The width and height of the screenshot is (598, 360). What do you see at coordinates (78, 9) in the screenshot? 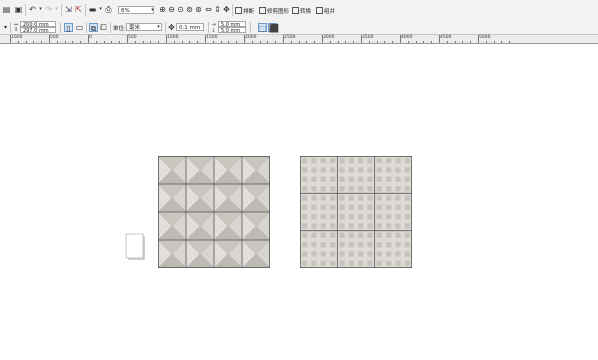
I see `export-icon: ⇱` at bounding box center [78, 9].